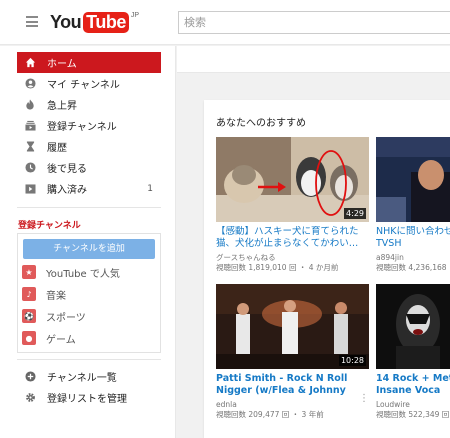 This screenshot has width=450, height=438. What do you see at coordinates (413, 404) in the screenshot?
I see `video-channel: Loudwire` at bounding box center [413, 404].